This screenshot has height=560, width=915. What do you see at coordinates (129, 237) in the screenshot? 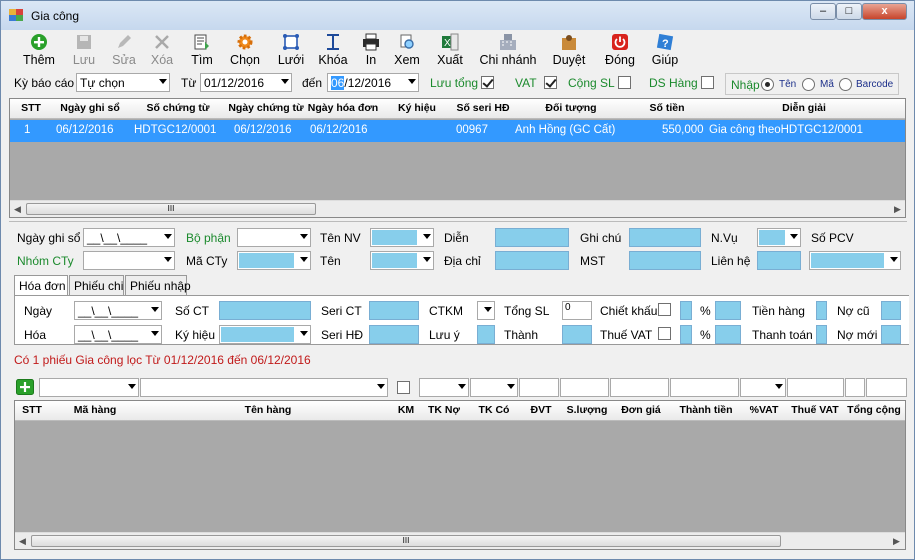
I see `ngay-ghi-so-picker: __\__\____` at bounding box center [129, 237].